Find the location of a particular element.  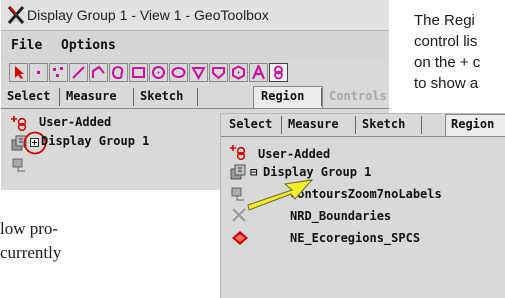

help-text-lower-1: low pro- is located at coordinates (29, 228).